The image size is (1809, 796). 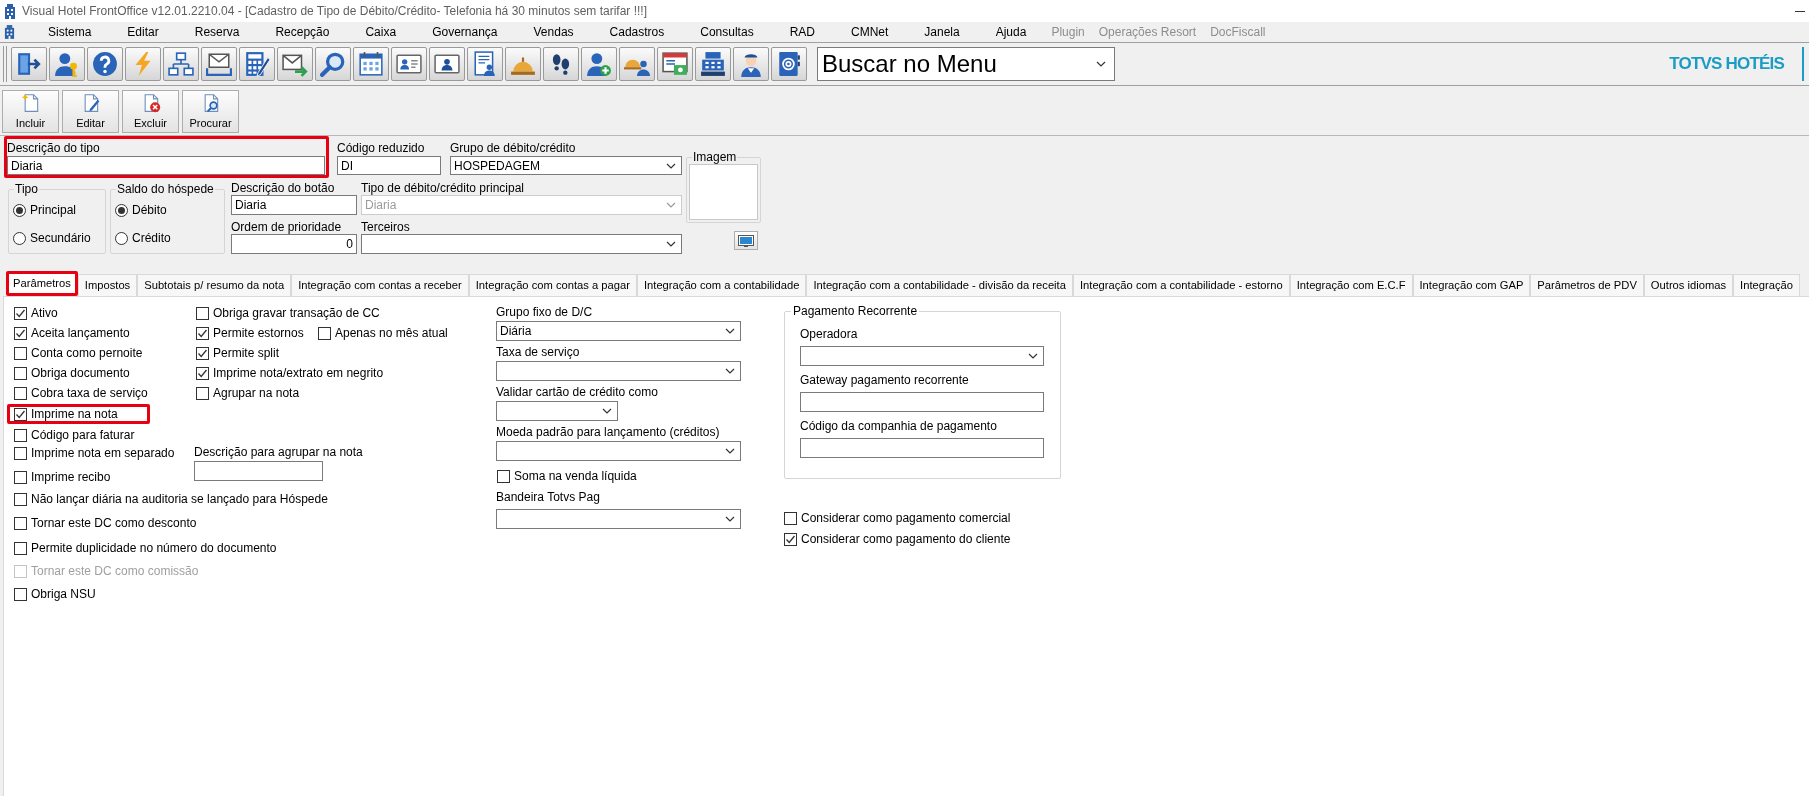 I want to click on dropdown: HOSPEDAGEM, so click(x=566, y=165).